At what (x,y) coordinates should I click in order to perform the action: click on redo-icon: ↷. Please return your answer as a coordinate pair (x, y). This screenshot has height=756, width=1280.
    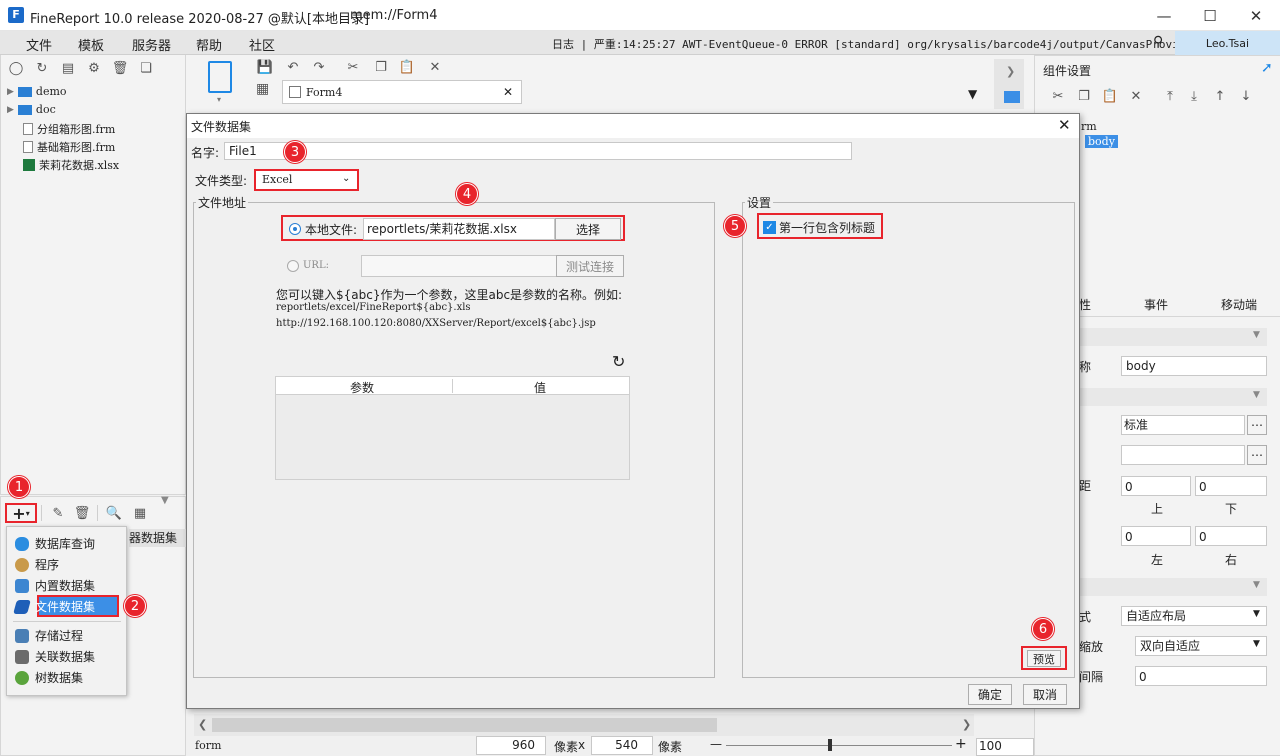
    Looking at the image, I should click on (319, 67).